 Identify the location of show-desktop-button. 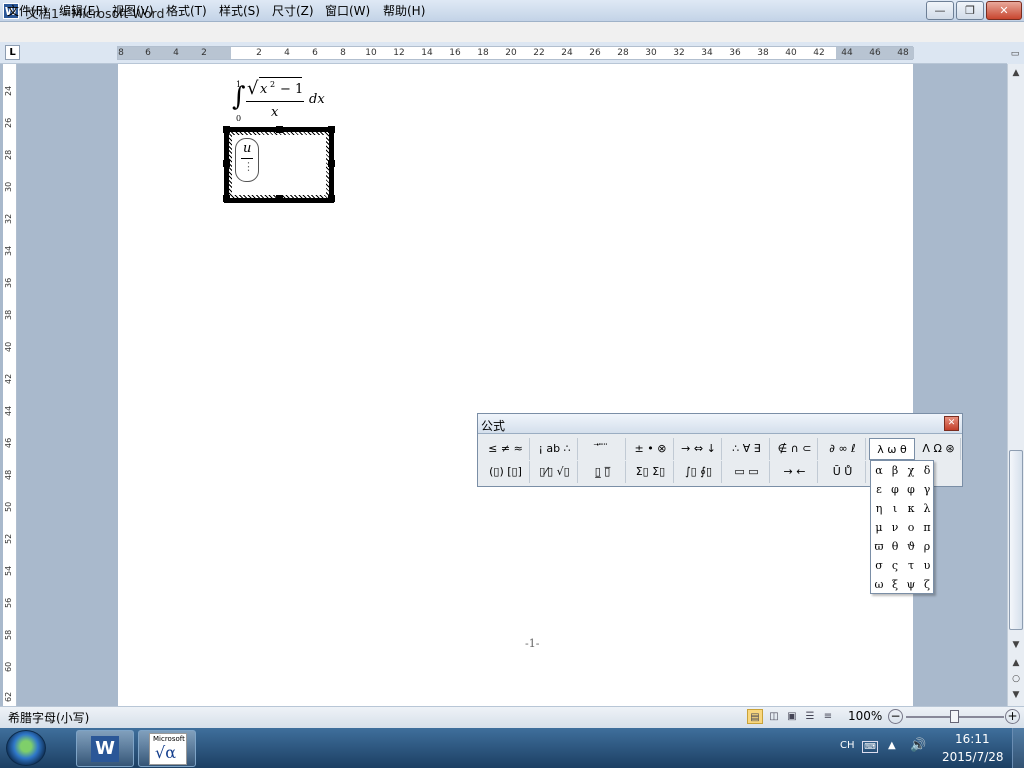
(1018, 748).